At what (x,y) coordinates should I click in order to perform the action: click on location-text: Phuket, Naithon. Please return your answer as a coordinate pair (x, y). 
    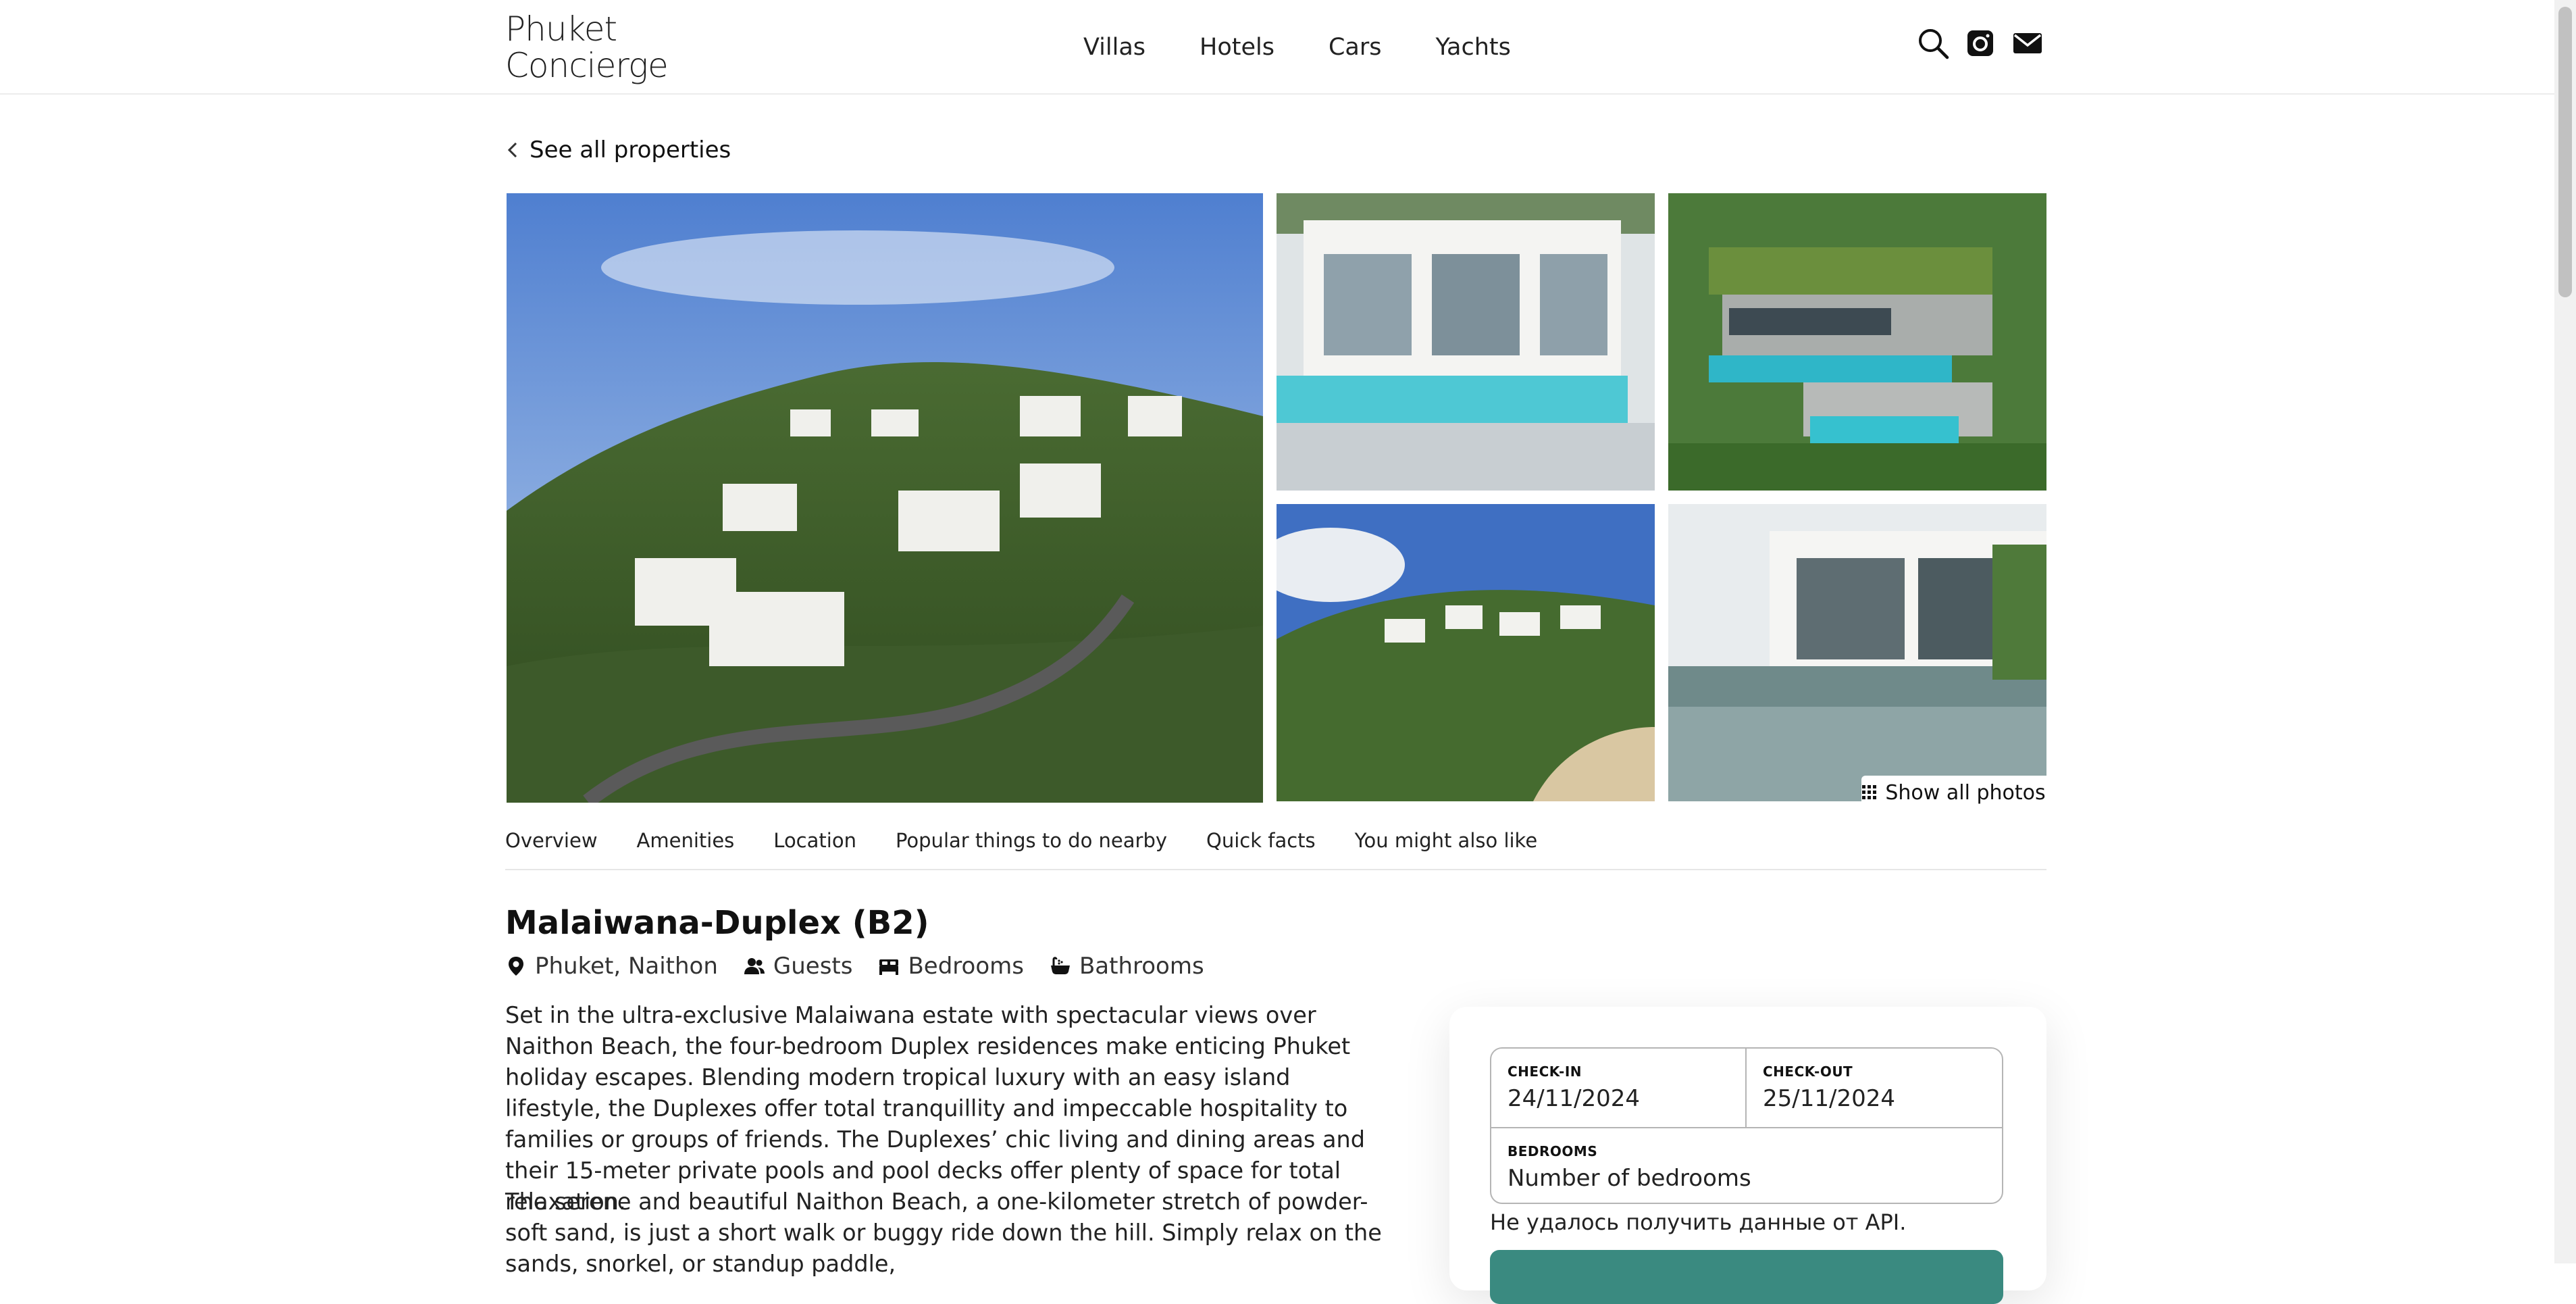
    Looking at the image, I should click on (626, 967).